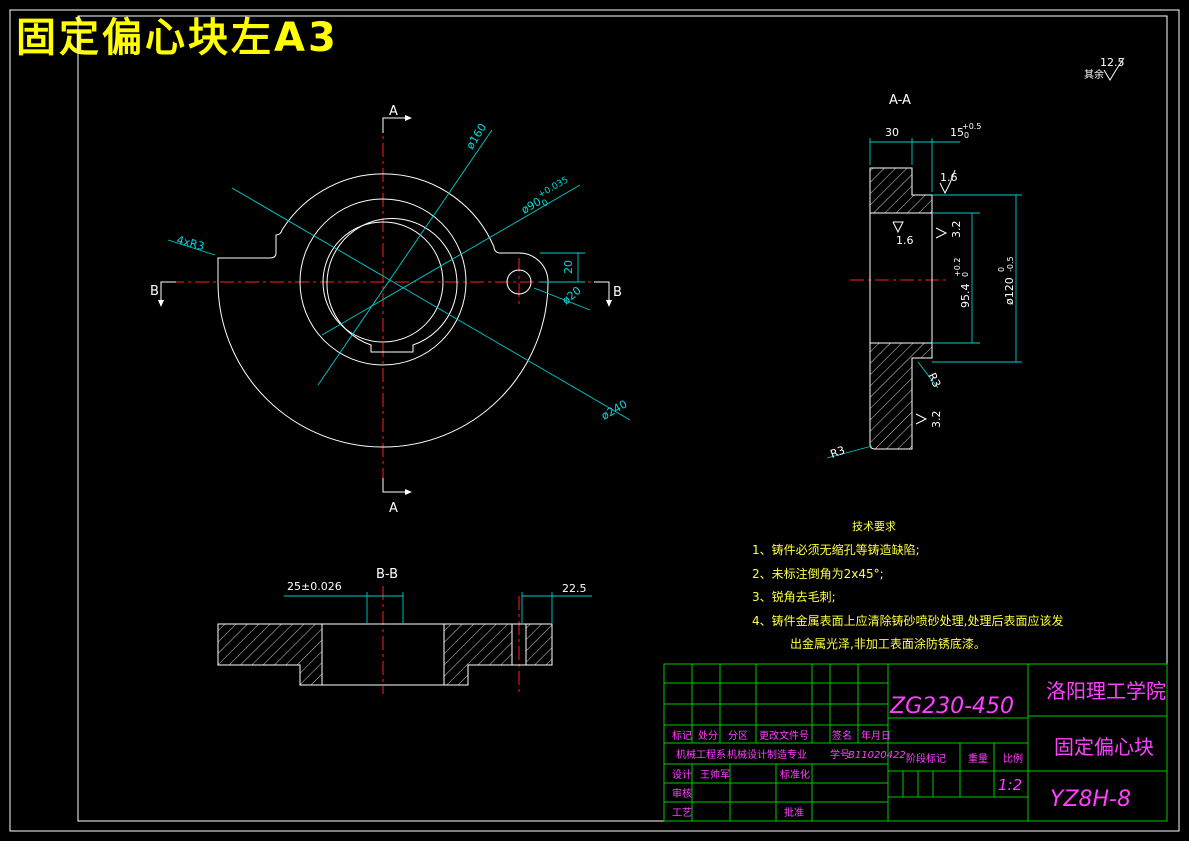 Image resolution: width=1189 pixels, height=841 pixels. Describe the element at coordinates (818, 573) in the screenshot. I see `tech-item-2: 2、未标注倒角为2x45°;` at that location.